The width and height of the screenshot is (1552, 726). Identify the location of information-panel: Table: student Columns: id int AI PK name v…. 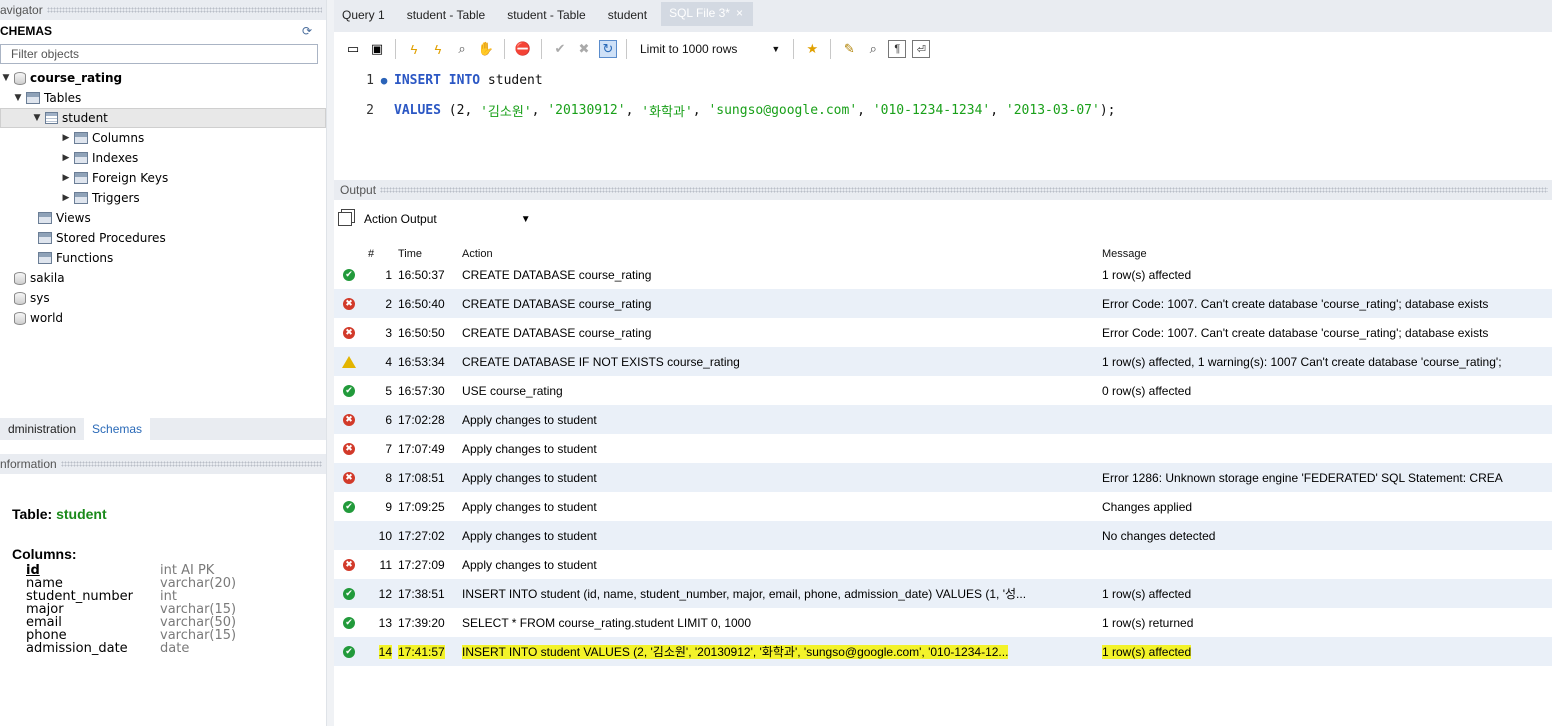
(124, 580).